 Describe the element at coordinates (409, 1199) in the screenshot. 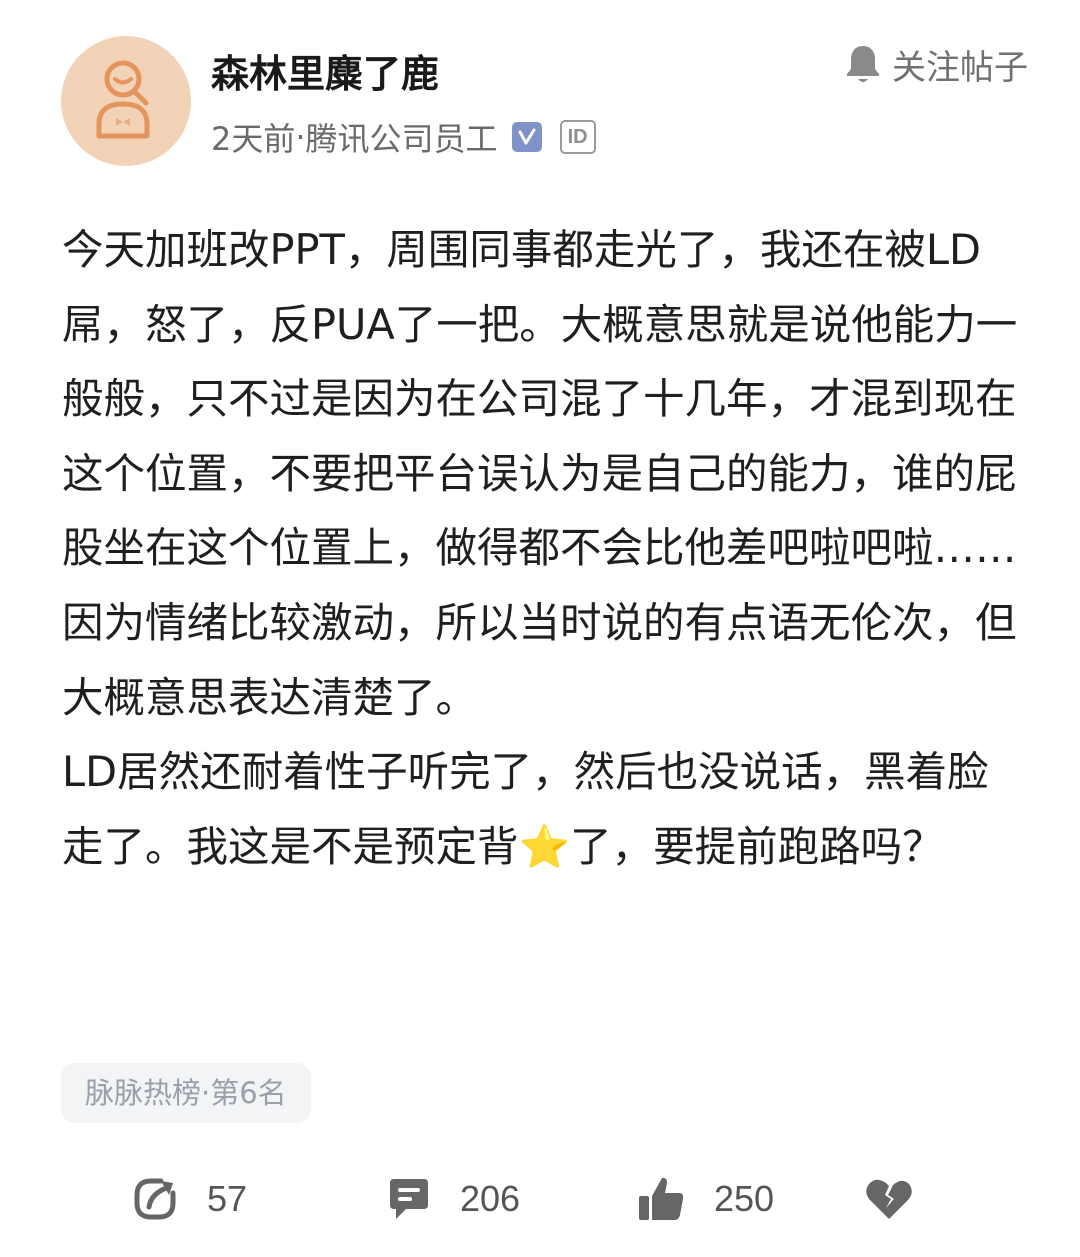

I see `comment-icon` at that location.